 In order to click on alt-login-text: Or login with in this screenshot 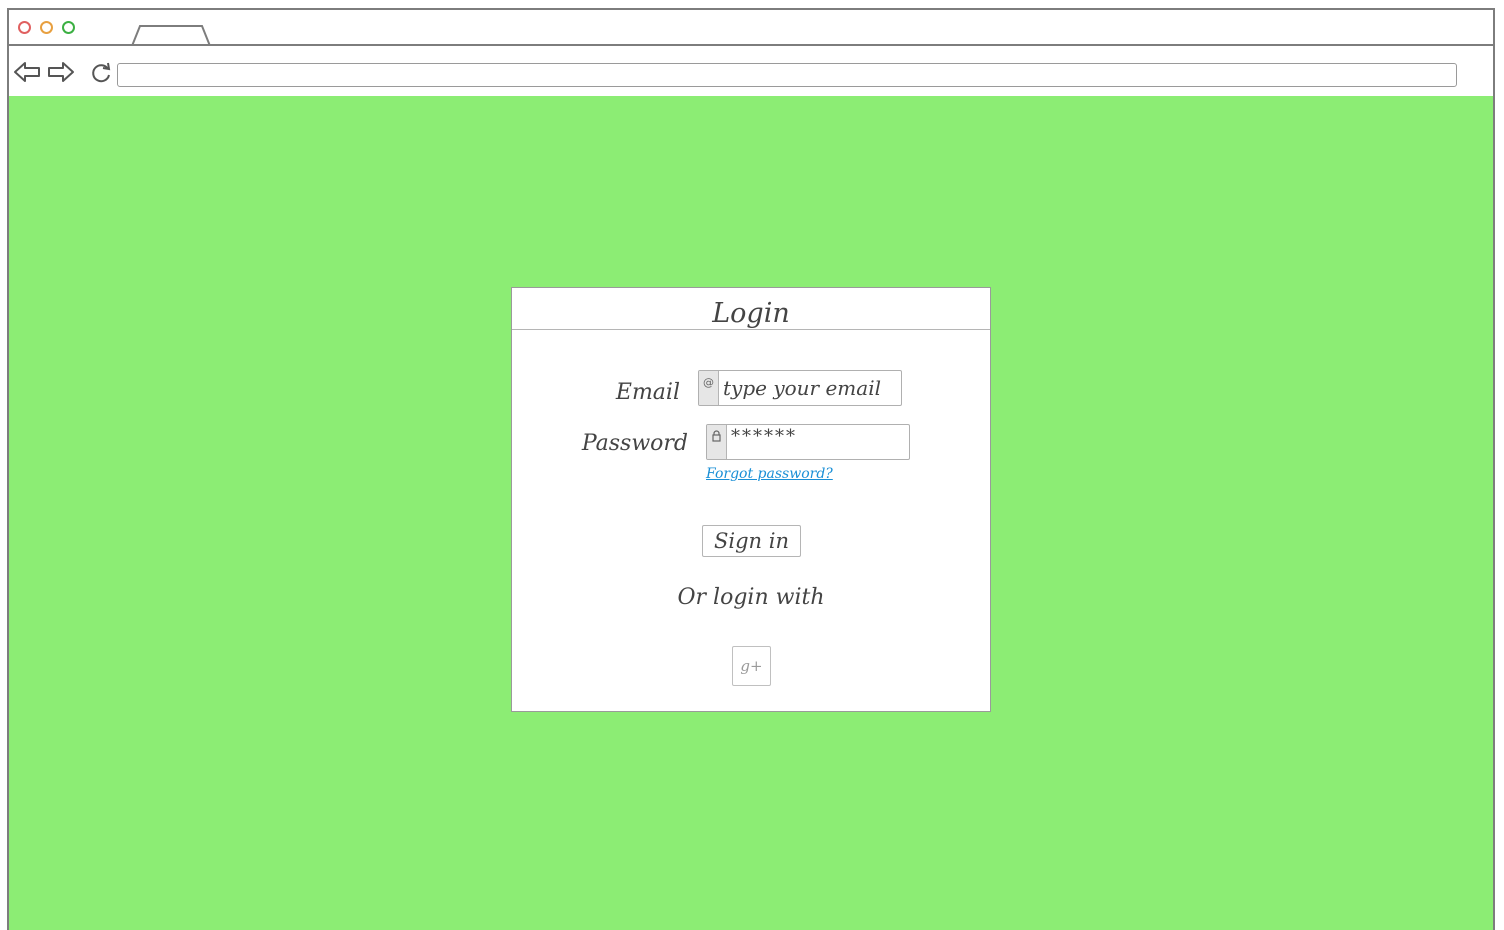, I will do `click(751, 597)`.